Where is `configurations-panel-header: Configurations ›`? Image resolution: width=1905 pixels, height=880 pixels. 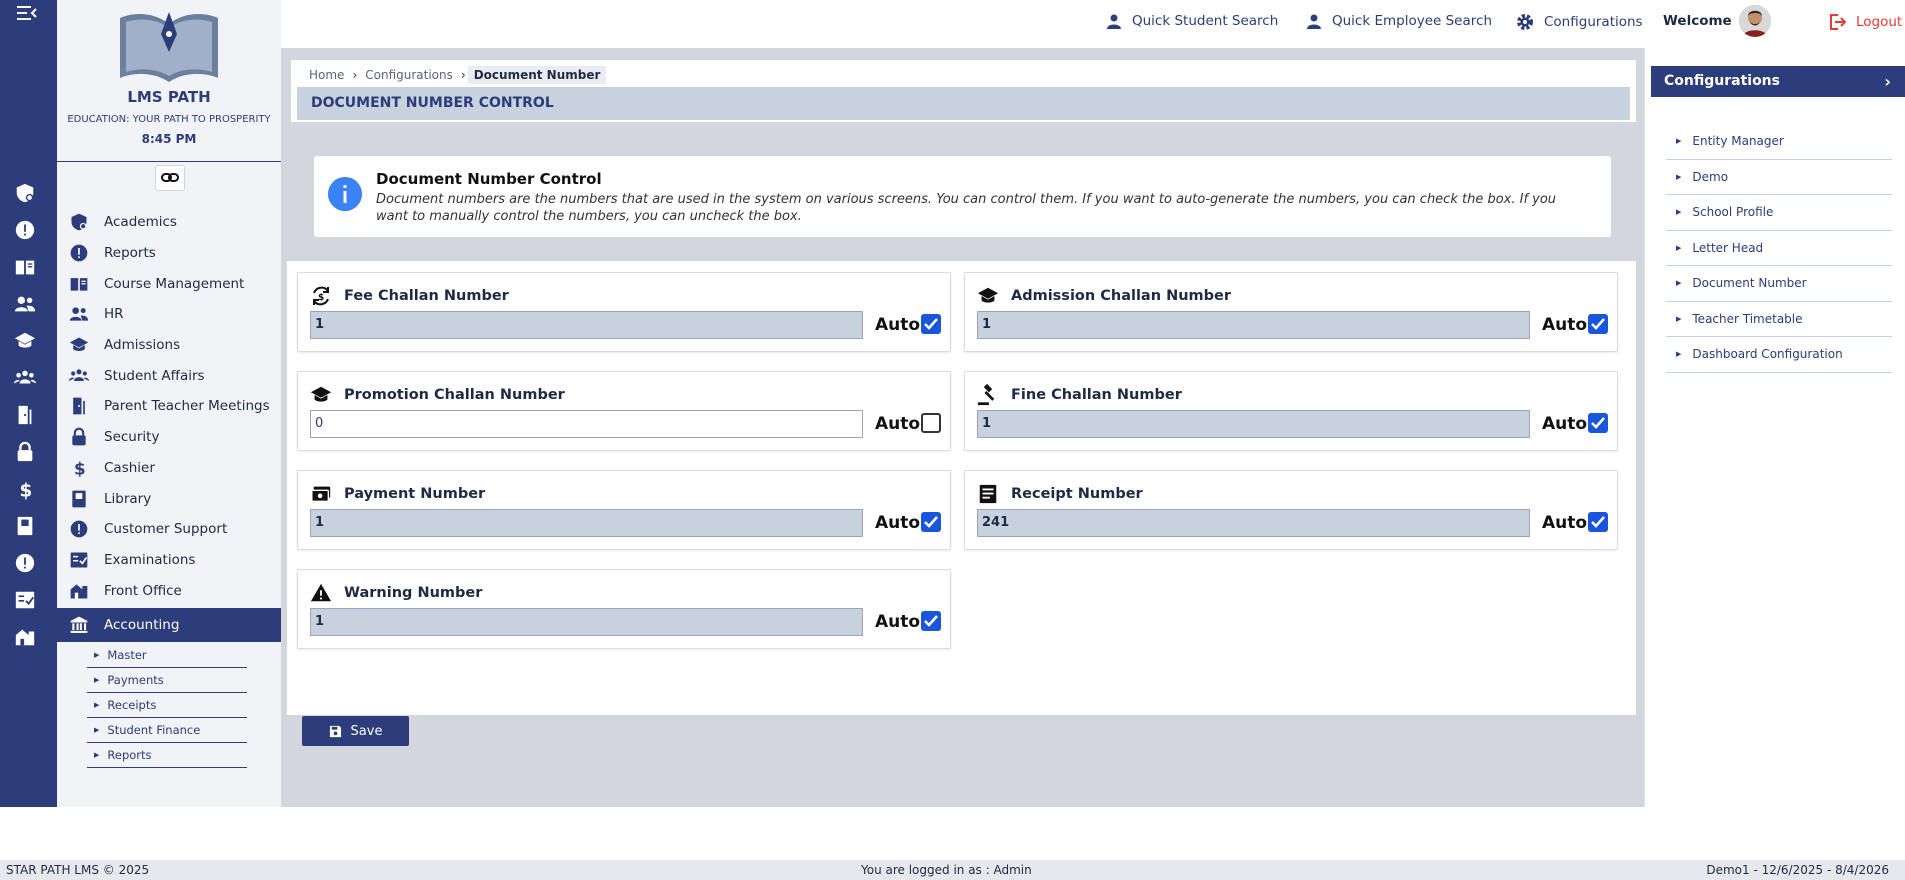 configurations-panel-header: Configurations › is located at coordinates (1778, 81).